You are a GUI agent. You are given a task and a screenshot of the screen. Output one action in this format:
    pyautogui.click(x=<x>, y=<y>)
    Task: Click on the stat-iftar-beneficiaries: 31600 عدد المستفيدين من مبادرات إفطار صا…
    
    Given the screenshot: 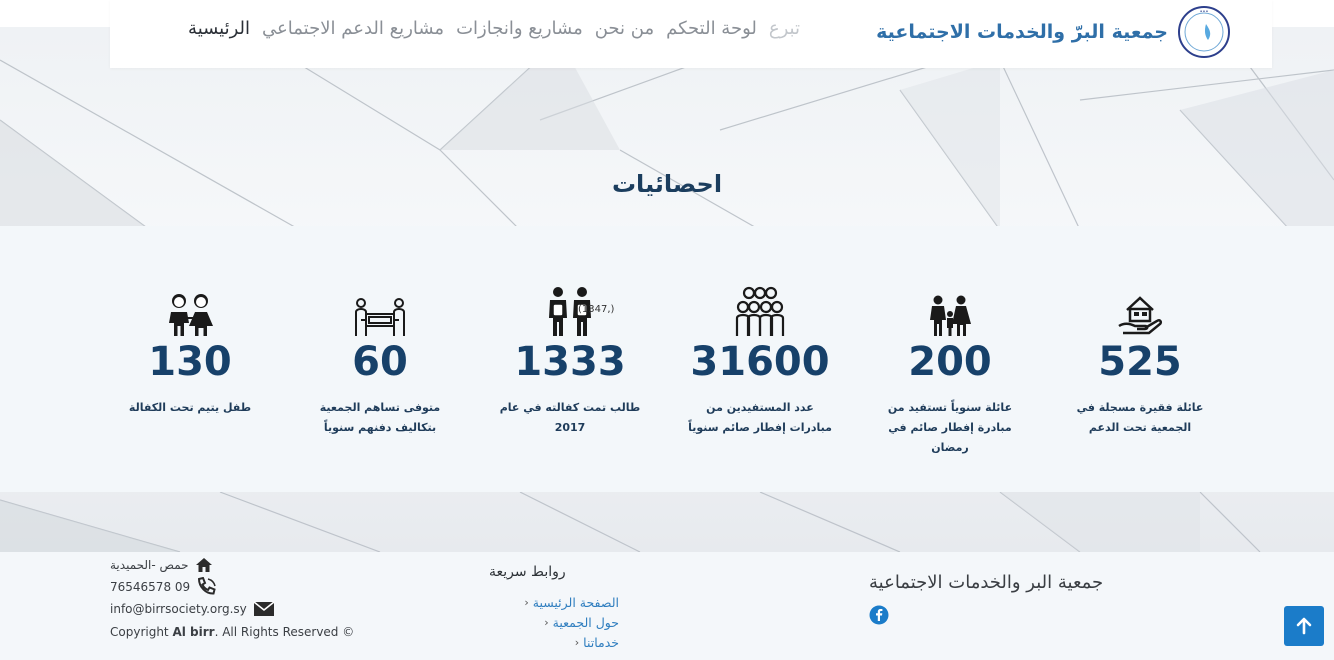 What is the action you would take?
    pyautogui.click(x=760, y=362)
    